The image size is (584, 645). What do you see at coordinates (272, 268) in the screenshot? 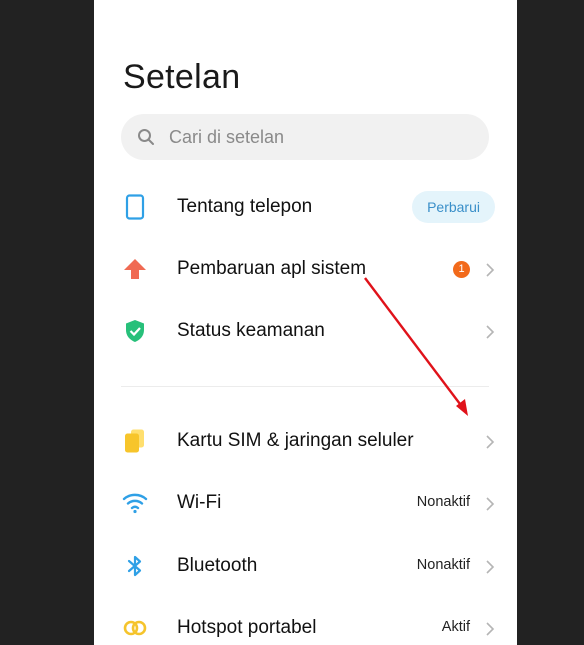
I see `settings-item-label: Pembaruan apl sistem` at bounding box center [272, 268].